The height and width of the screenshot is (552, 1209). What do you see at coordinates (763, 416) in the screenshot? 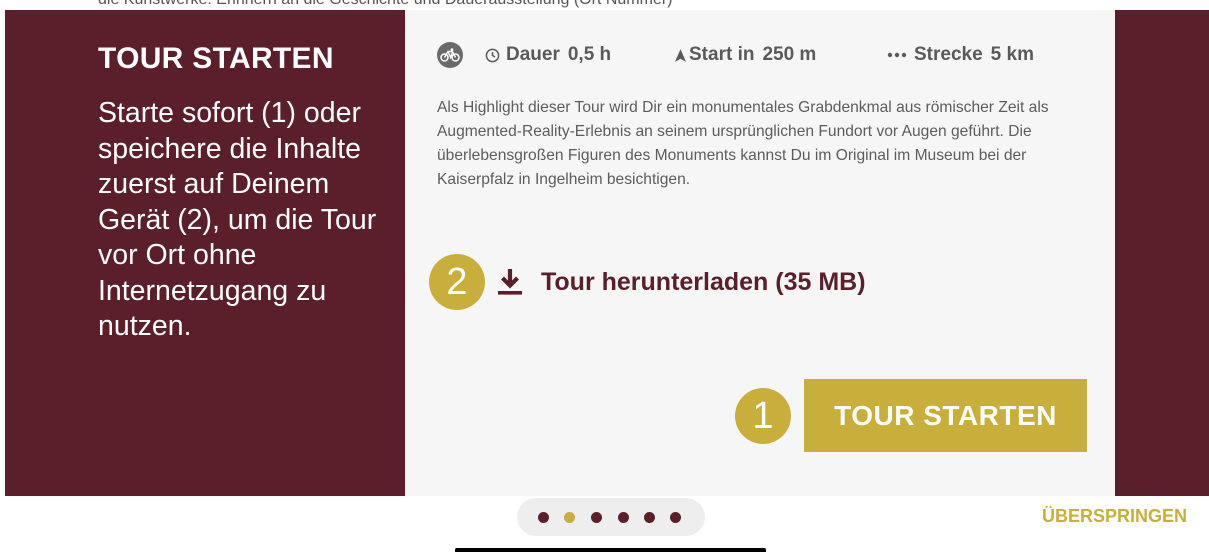
I see `step-badge-start: 1` at bounding box center [763, 416].